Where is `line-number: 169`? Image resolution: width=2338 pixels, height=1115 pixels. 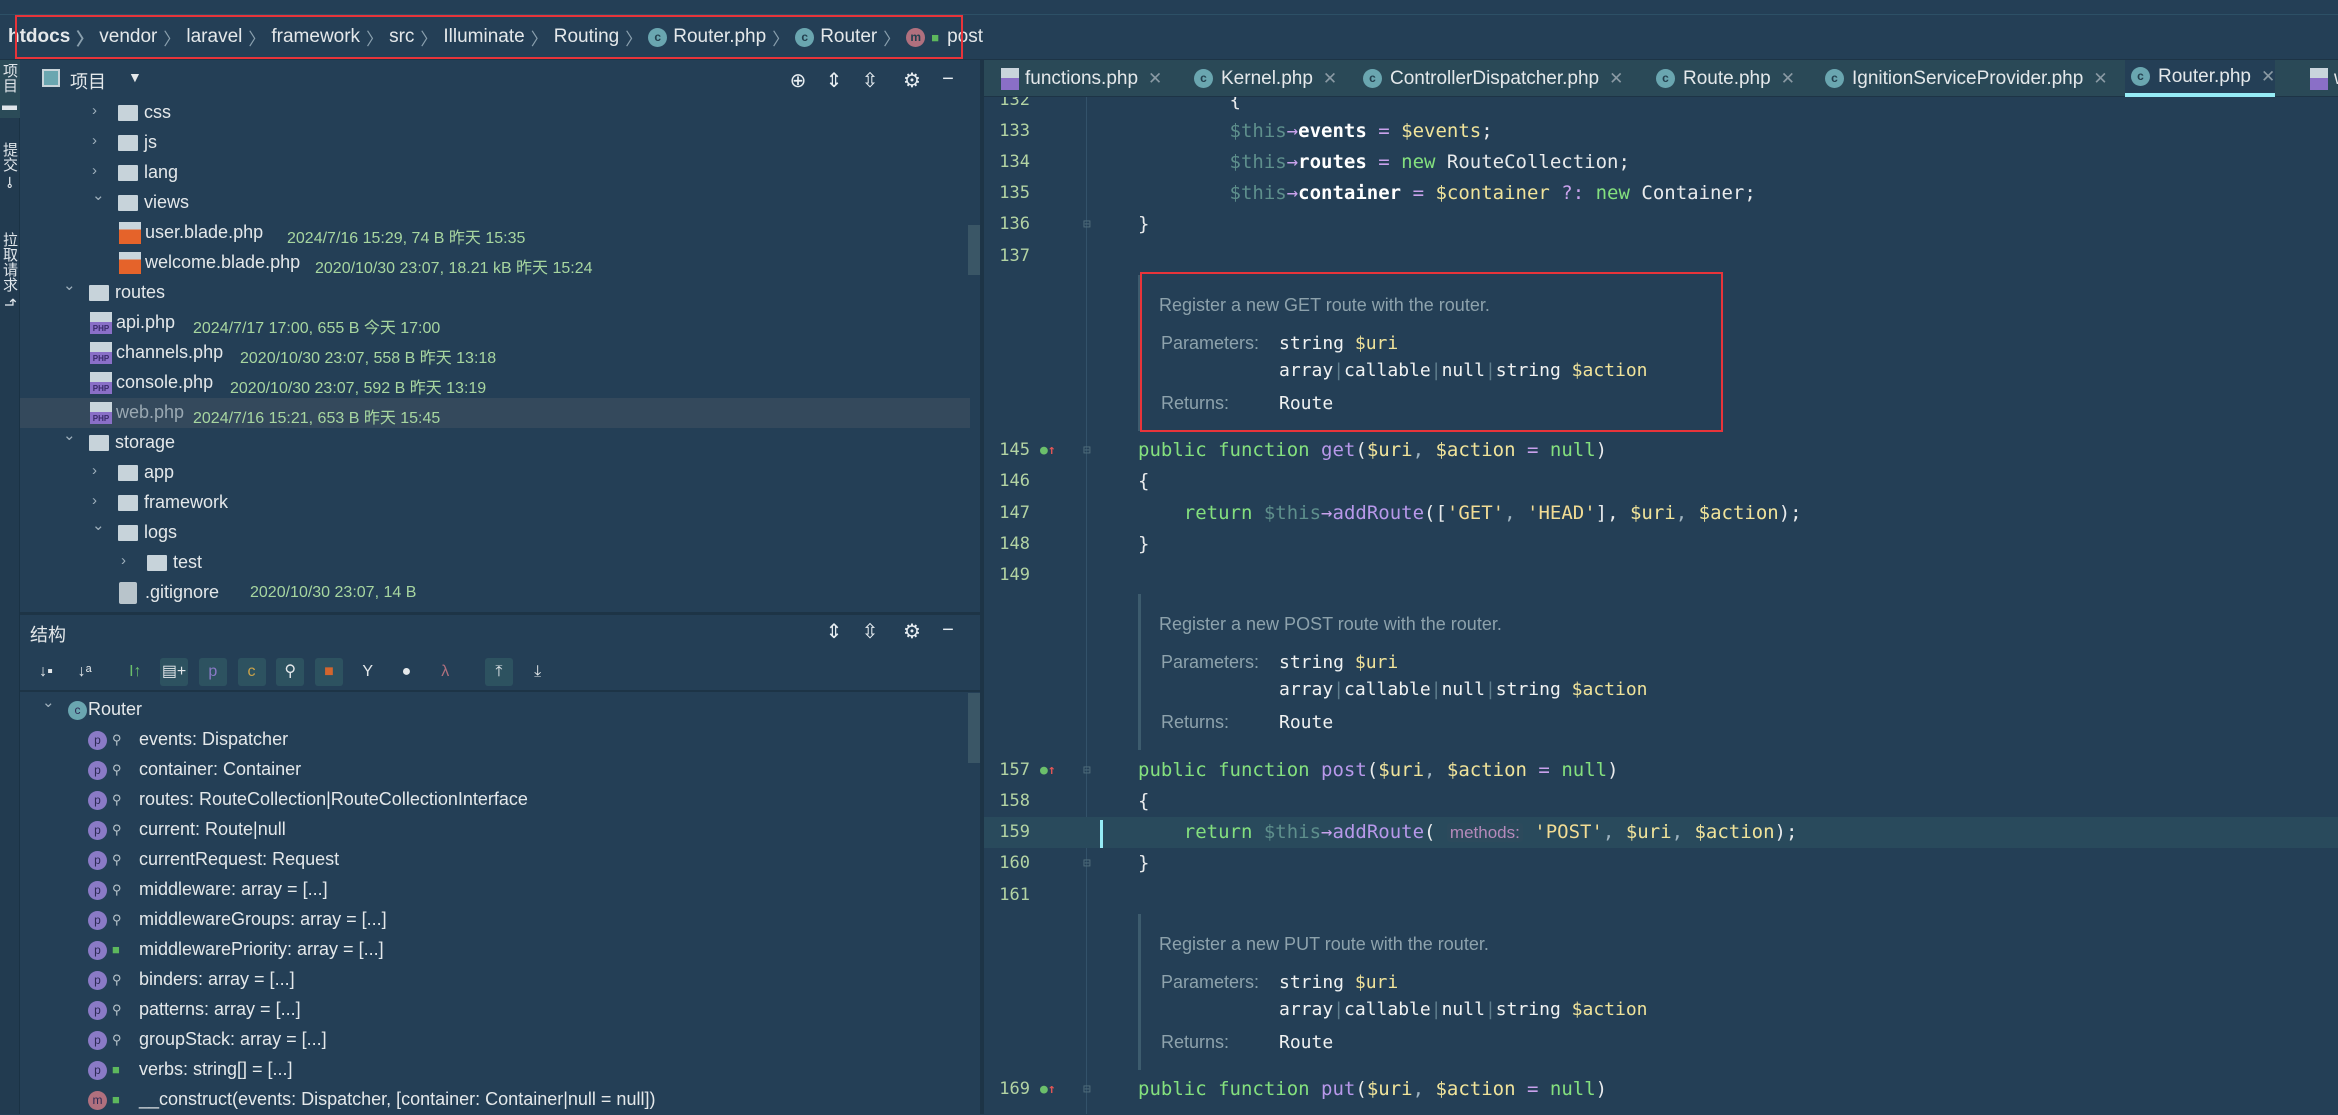 line-number: 169 is located at coordinates (1007, 1089).